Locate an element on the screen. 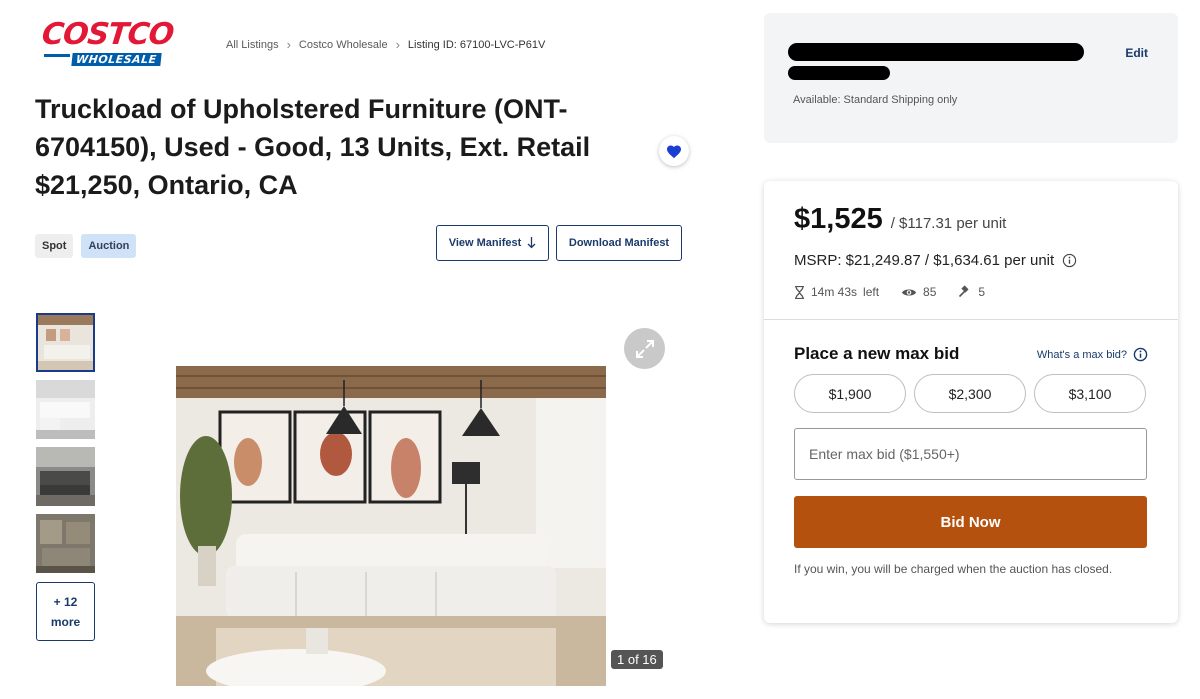  quick-bid-2300: $2,300 is located at coordinates (970, 393).